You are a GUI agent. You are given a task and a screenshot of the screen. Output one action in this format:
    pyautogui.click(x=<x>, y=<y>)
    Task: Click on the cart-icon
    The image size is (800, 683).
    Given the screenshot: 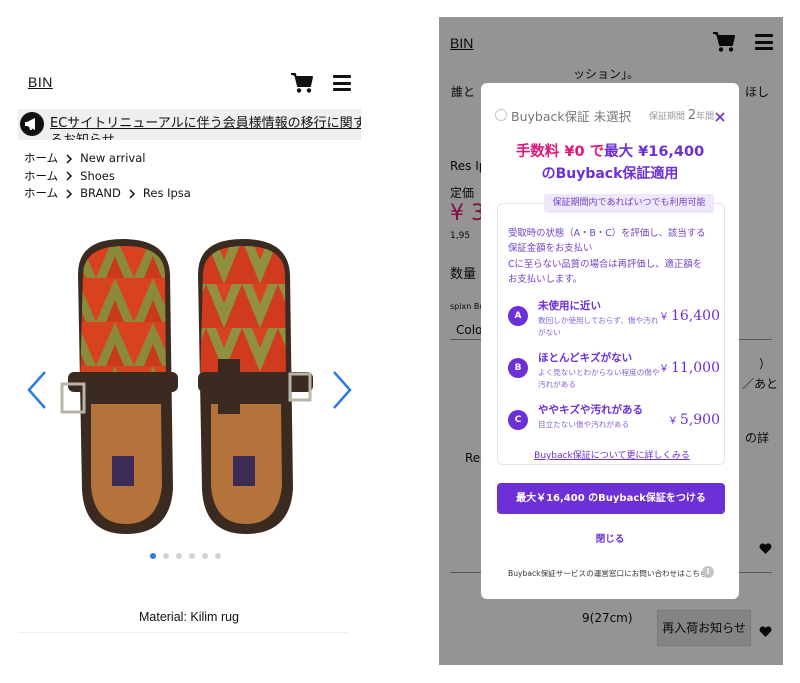 What is the action you would take?
    pyautogui.click(x=302, y=83)
    